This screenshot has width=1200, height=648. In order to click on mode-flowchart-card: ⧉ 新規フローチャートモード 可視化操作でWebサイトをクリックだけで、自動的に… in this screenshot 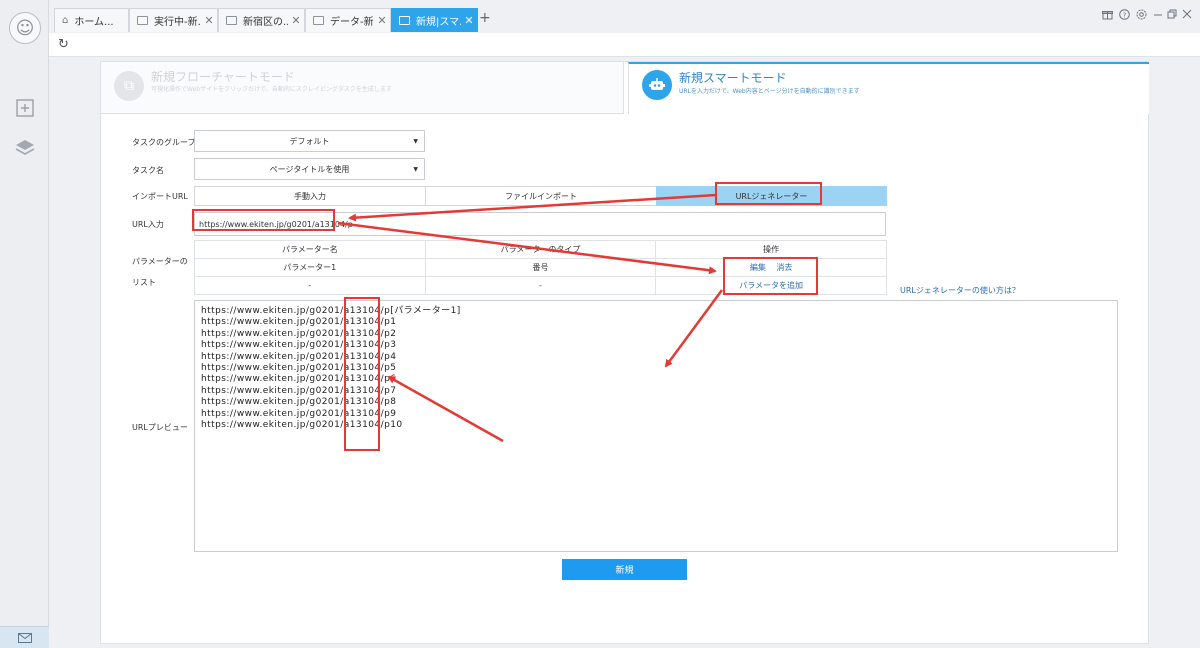, I will do `click(362, 88)`.